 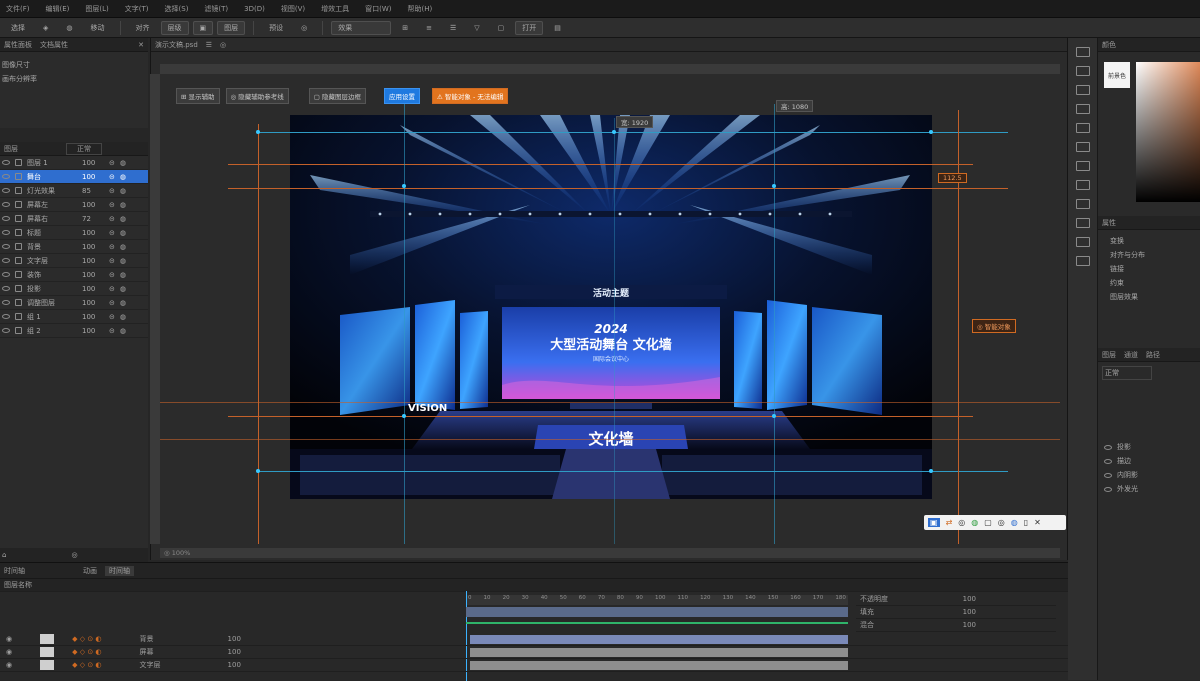 I want to click on eyedropper-icon, so click(x=1082, y=128).